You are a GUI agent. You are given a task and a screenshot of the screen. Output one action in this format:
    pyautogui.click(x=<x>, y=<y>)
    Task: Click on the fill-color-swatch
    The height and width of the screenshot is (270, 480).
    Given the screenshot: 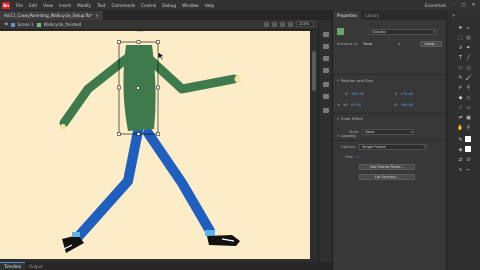 What is the action you would take?
    pyautogui.click(x=468, y=149)
    